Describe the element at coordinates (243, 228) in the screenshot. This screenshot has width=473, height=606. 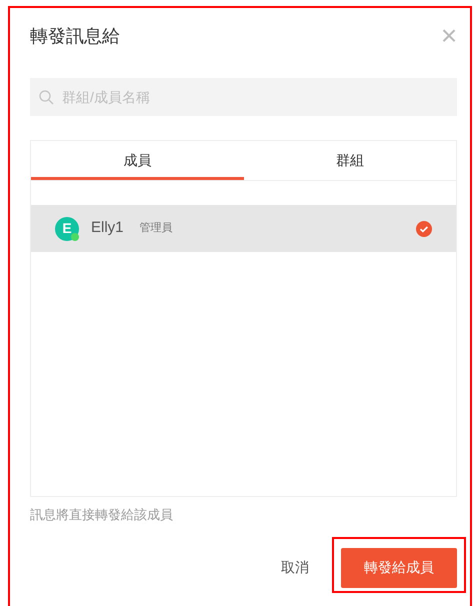
I see `member-row: E Elly1 管理員` at that location.